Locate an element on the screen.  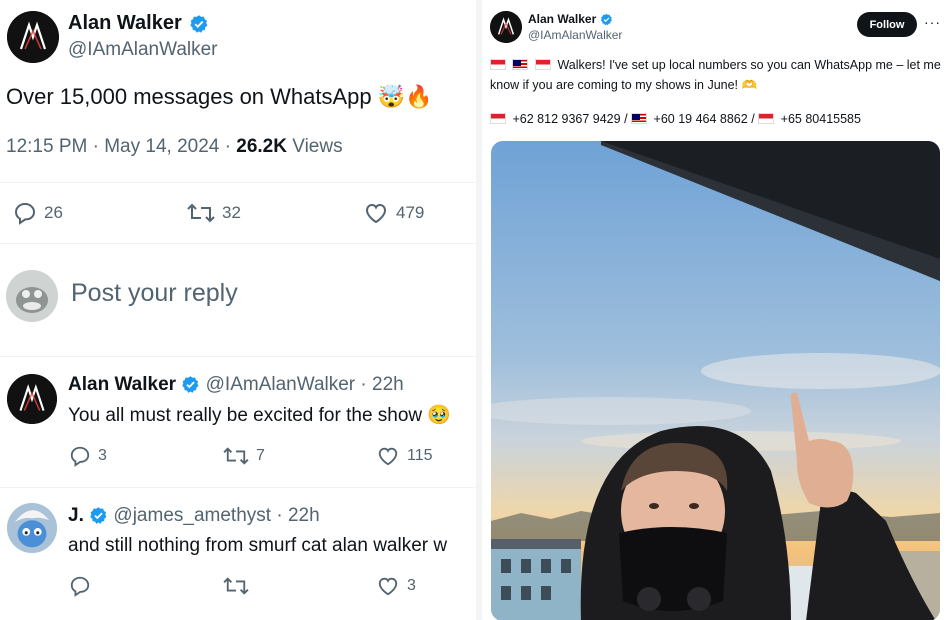
reply-header: Alan Walker @IAmAlanWalker · 22h is located at coordinates (236, 384).